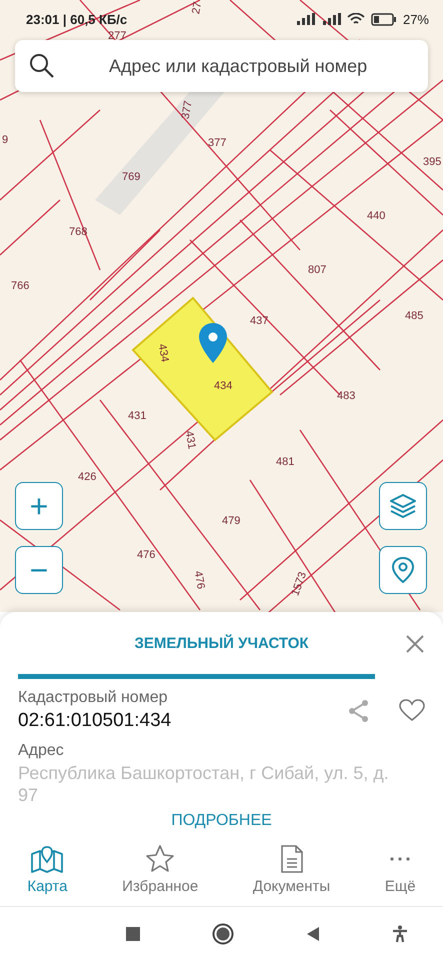  Describe the element at coordinates (5, 140) in the screenshot. I see `parcel-number: 9` at that location.